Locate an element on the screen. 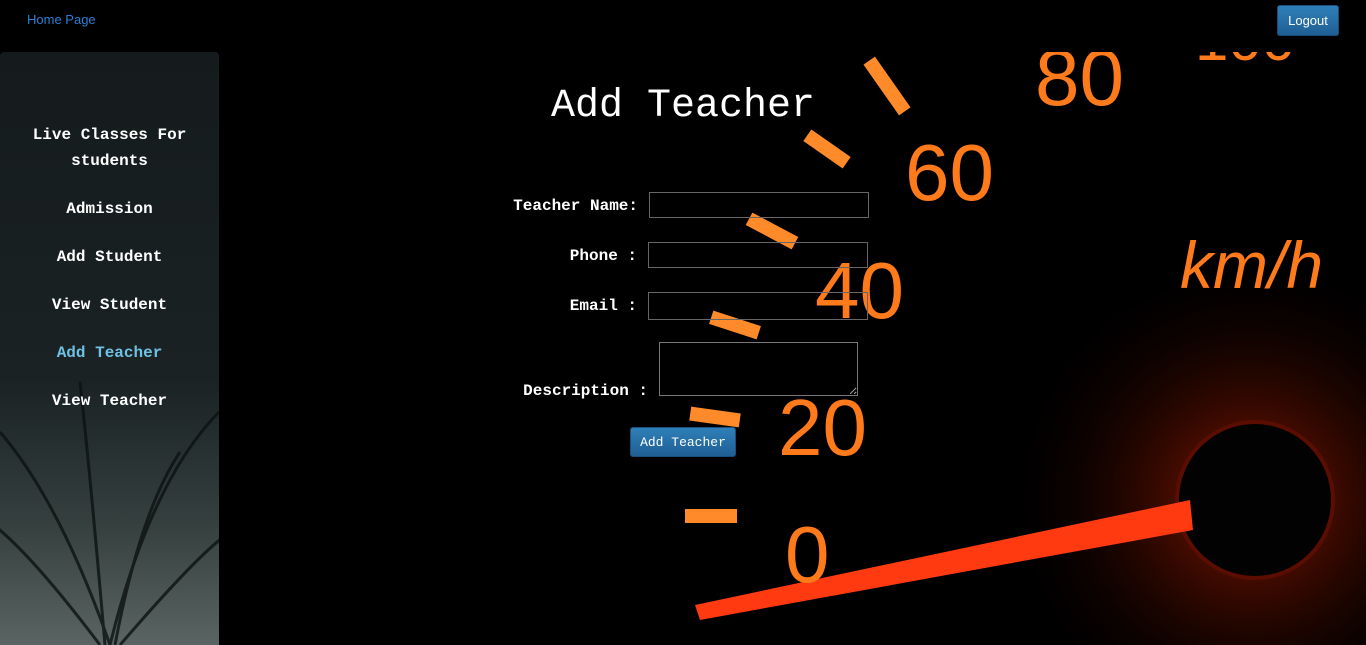 The width and height of the screenshot is (1366, 645). add-teacher-button: Add Teacher is located at coordinates (683, 442).